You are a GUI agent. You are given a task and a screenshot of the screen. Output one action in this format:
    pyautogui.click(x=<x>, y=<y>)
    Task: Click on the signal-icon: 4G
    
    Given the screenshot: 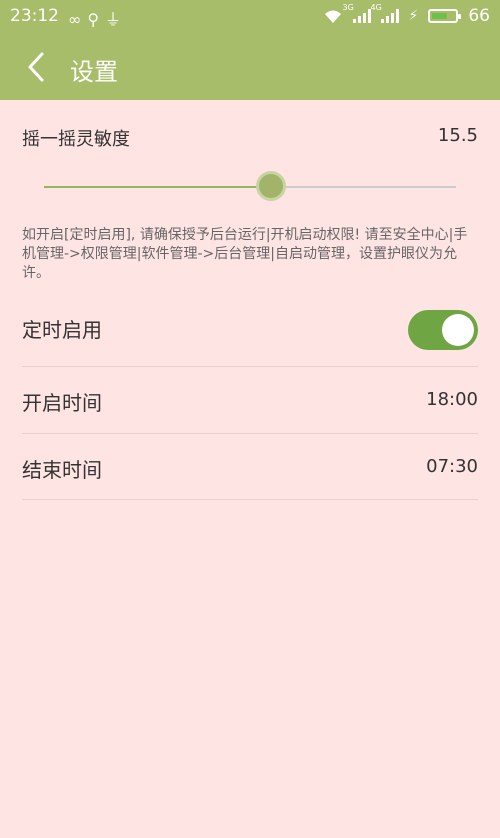 What is the action you would take?
    pyautogui.click(x=385, y=13)
    